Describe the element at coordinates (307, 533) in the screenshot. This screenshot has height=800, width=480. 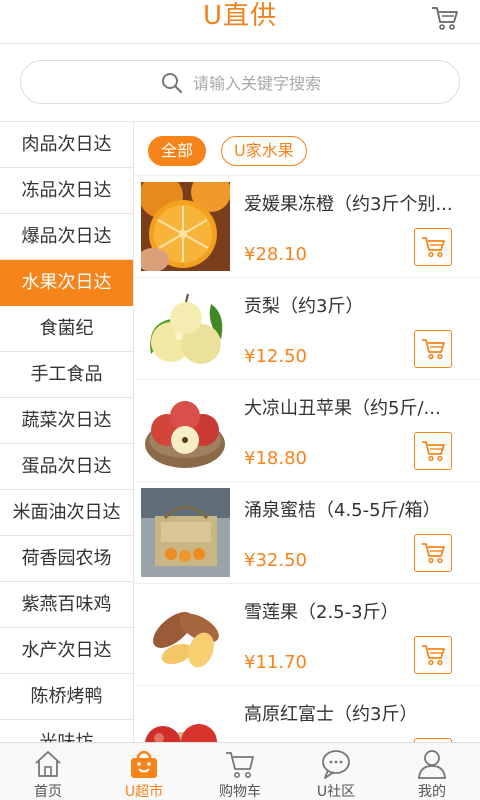
I see `product-row: 涌泉蜜桔（4.5-5斤/箱） ¥32.50` at that location.